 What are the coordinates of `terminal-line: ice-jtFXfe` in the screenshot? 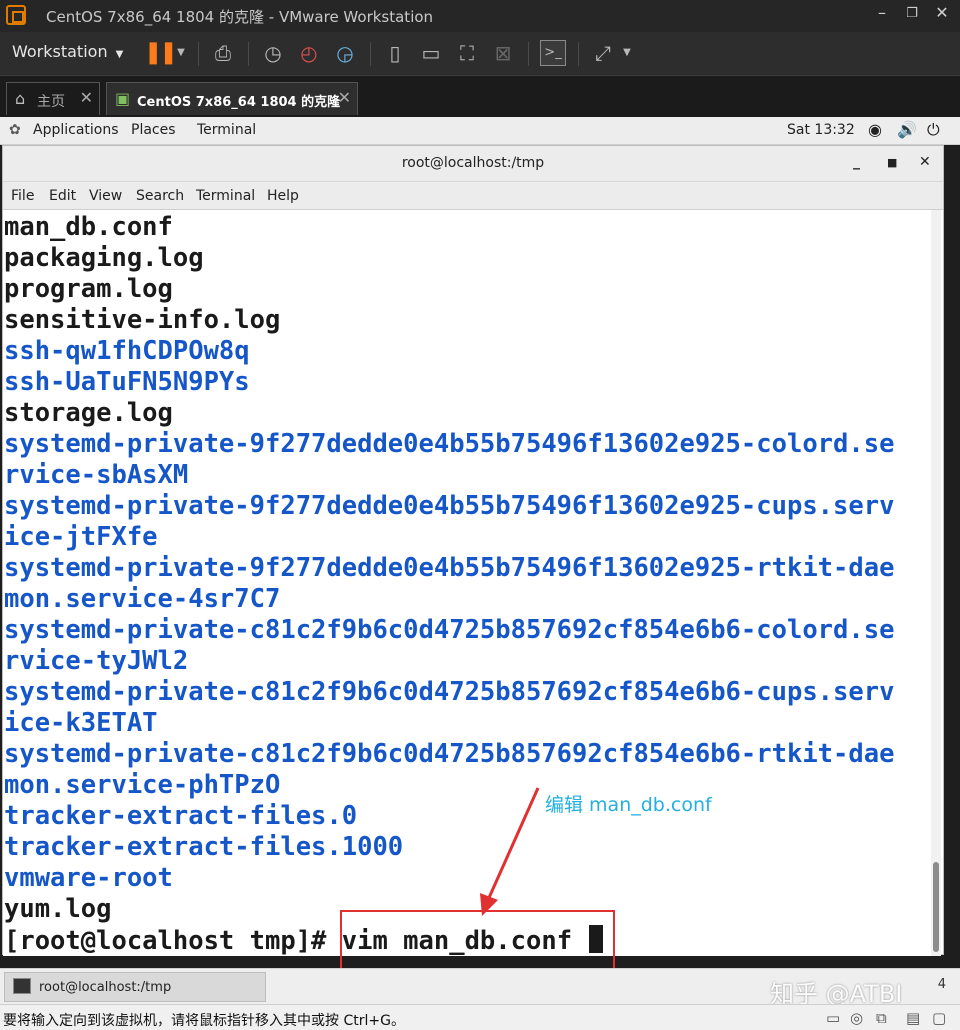 It's located at (81, 537).